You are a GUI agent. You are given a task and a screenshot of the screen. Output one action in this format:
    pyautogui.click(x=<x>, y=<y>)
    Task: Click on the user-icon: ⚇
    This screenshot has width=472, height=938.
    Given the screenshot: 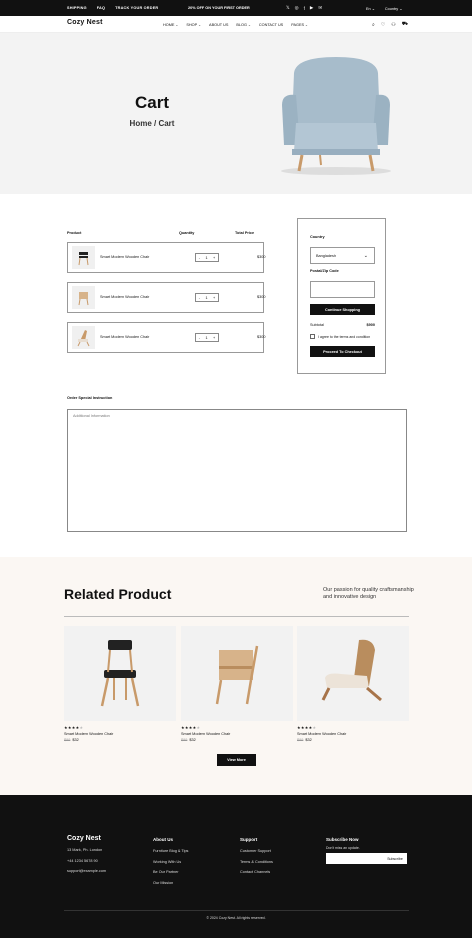 What is the action you would take?
    pyautogui.click(x=393, y=25)
    